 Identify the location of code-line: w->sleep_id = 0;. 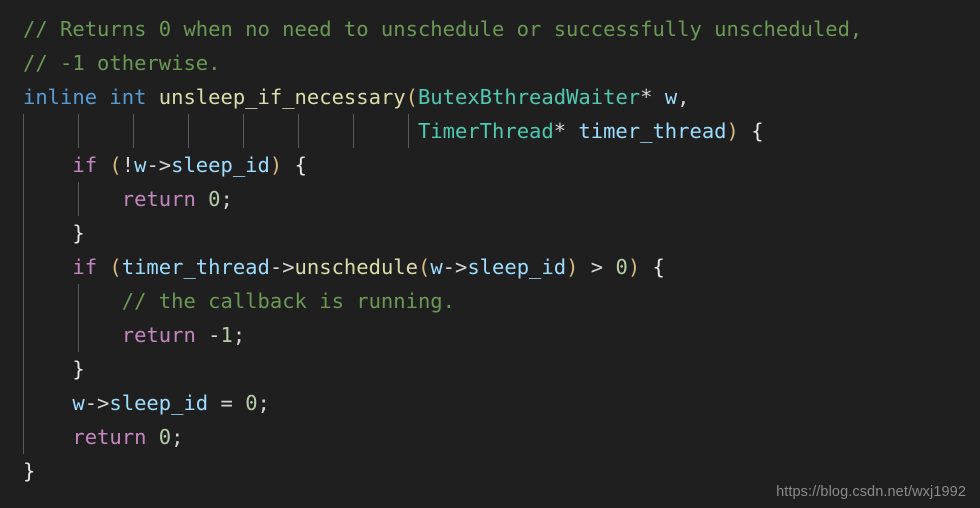
(490, 403).